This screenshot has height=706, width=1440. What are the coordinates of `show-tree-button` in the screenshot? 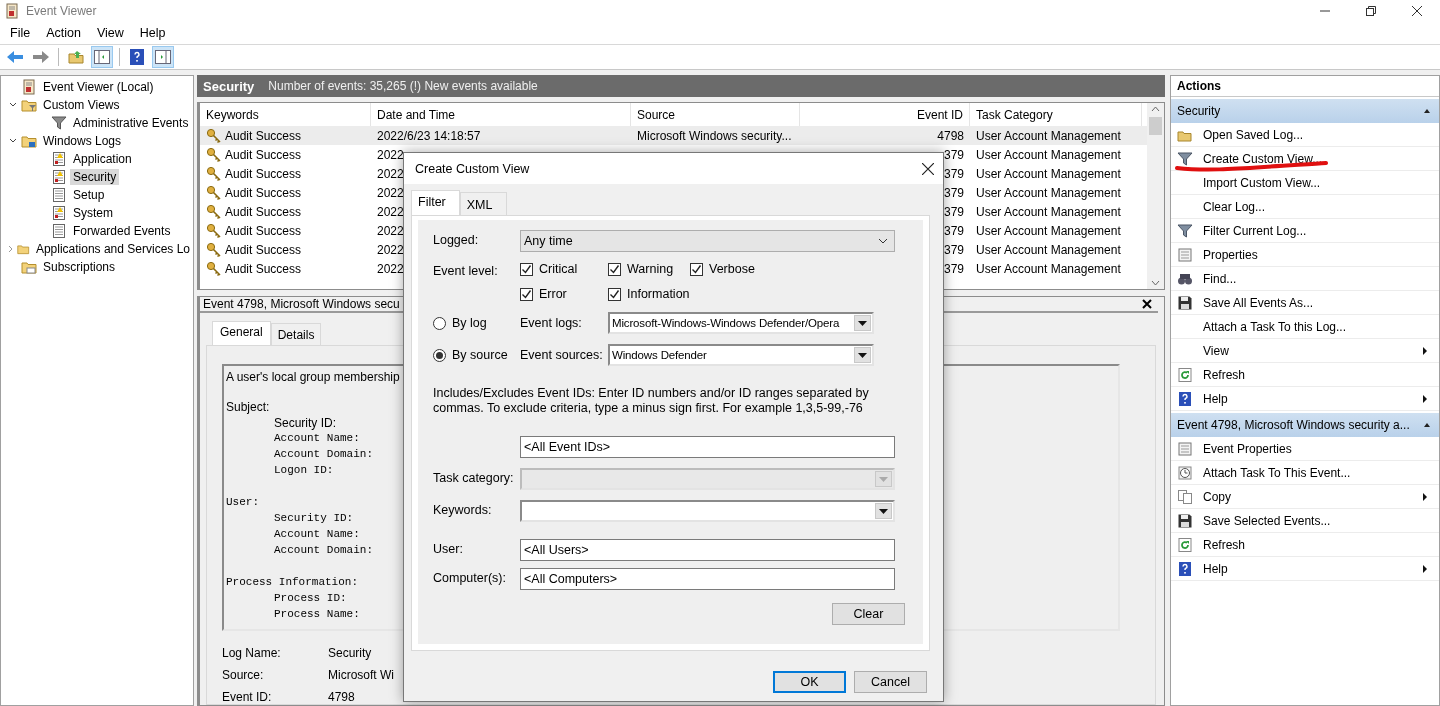 It's located at (102, 57).